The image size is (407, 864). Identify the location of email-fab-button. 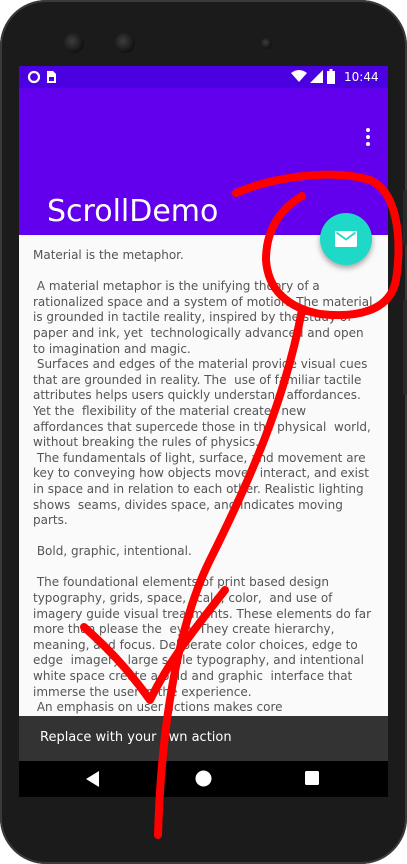
(346, 239).